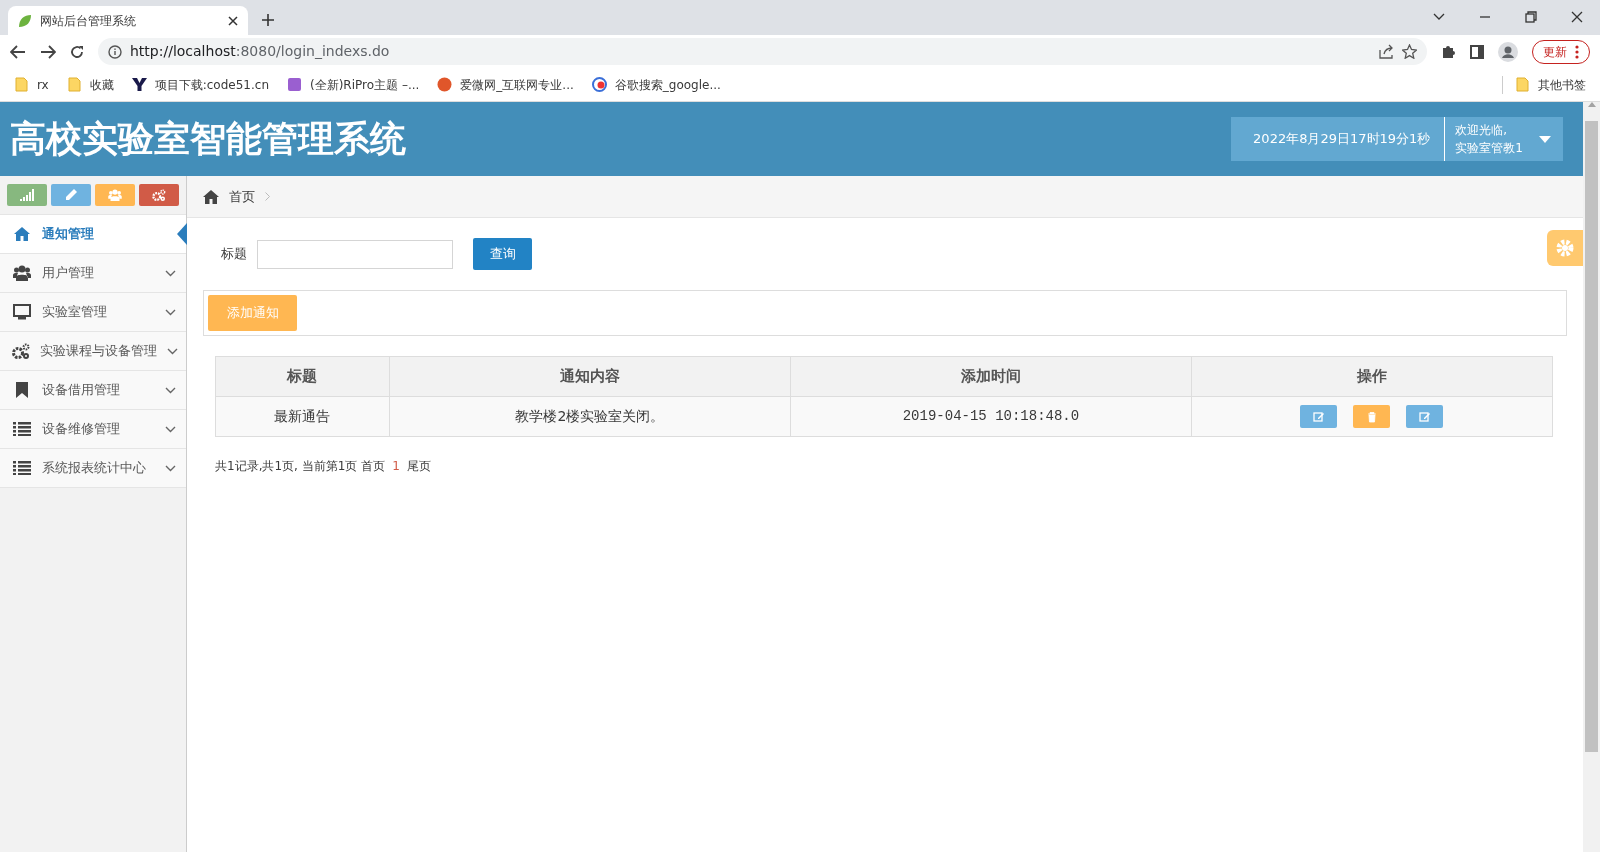 This screenshot has height=852, width=1600. Describe the element at coordinates (502, 254) in the screenshot. I see `search-button: 查询` at that location.